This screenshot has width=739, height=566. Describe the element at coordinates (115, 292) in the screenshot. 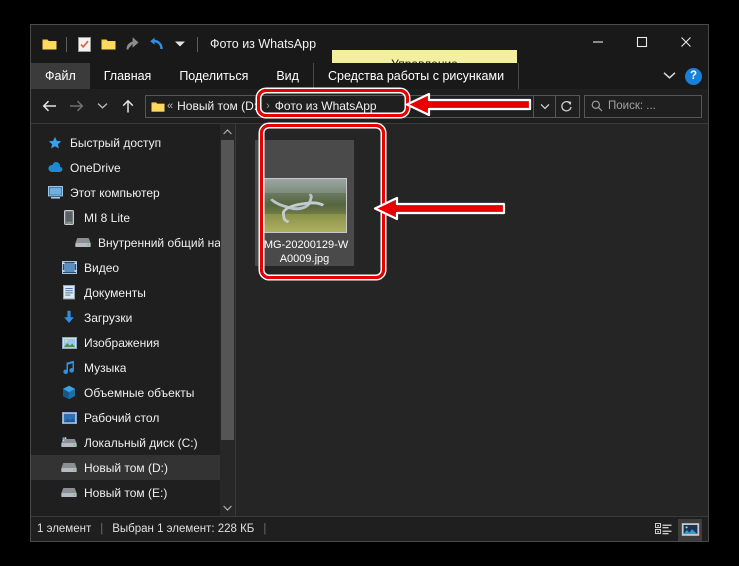

I see `sidebar-item-label: Документы` at that location.